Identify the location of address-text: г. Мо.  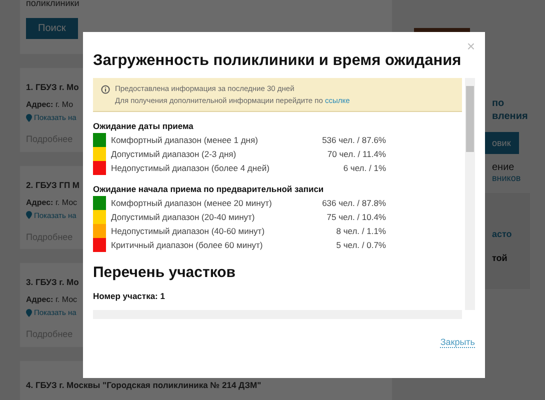
(64, 105).